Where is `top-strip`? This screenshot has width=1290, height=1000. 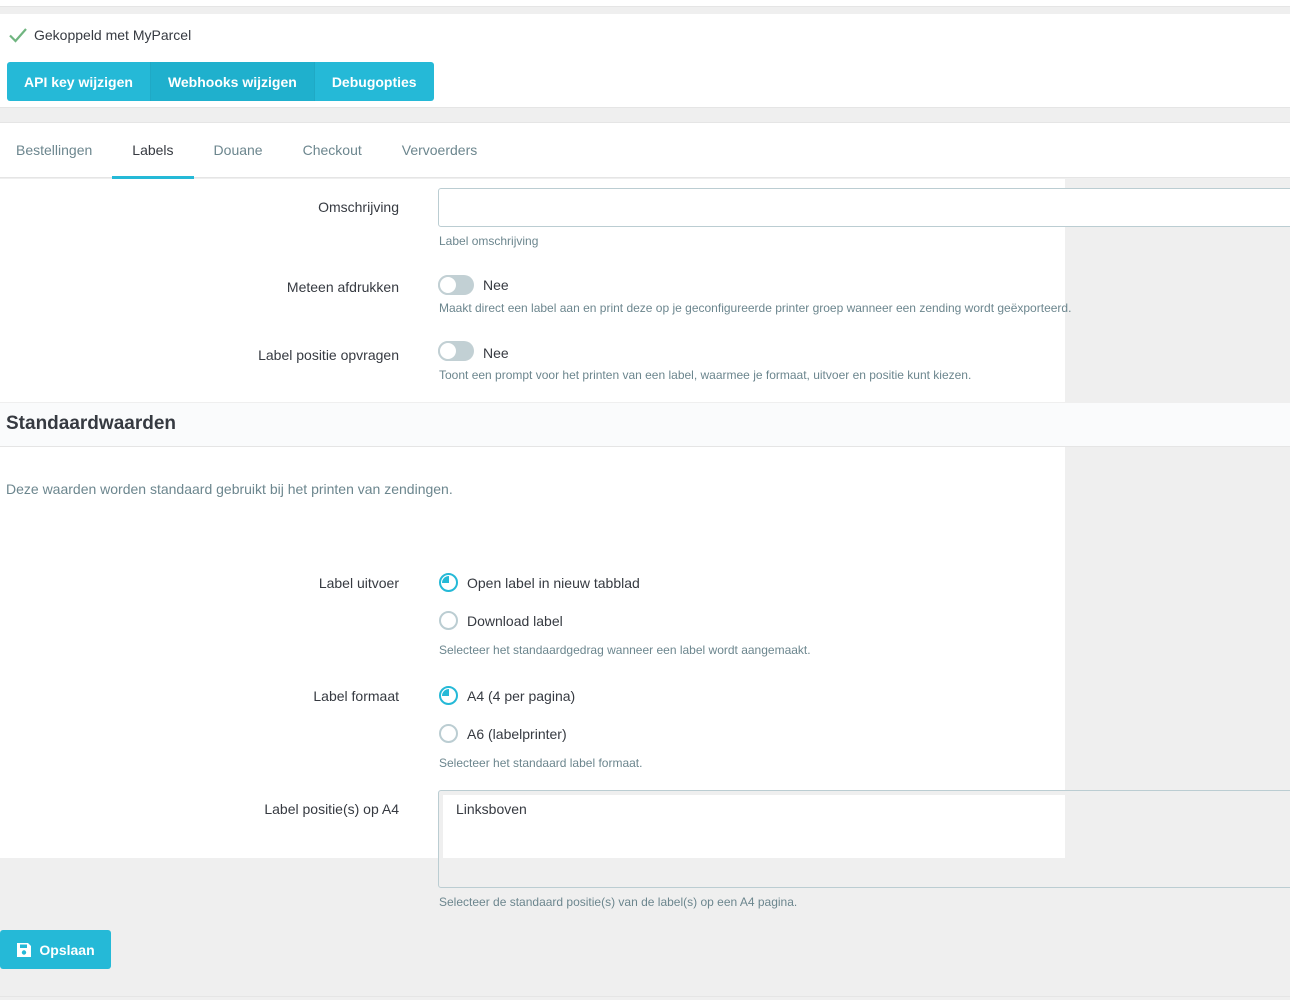 top-strip is located at coordinates (645, 3).